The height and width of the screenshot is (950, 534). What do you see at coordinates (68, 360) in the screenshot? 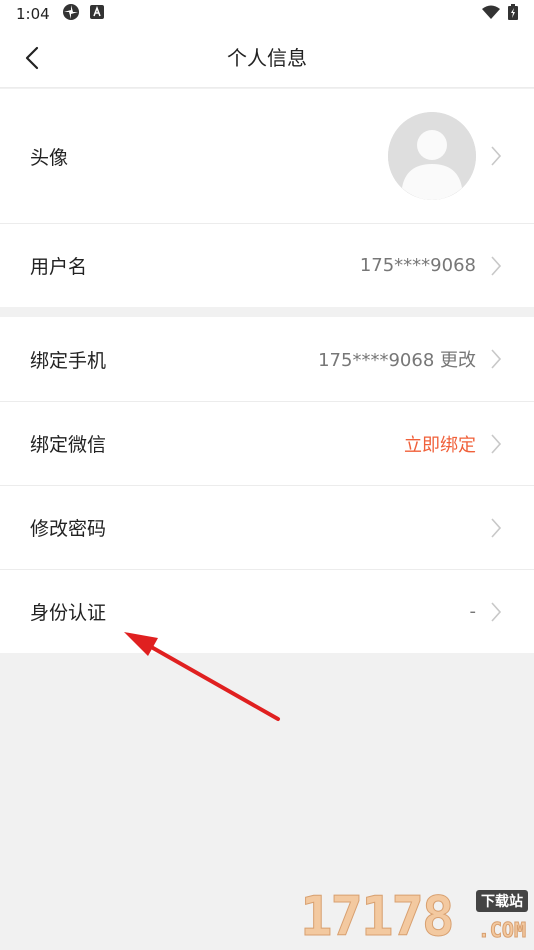
I see `bind-phone-label: 绑定手机` at bounding box center [68, 360].